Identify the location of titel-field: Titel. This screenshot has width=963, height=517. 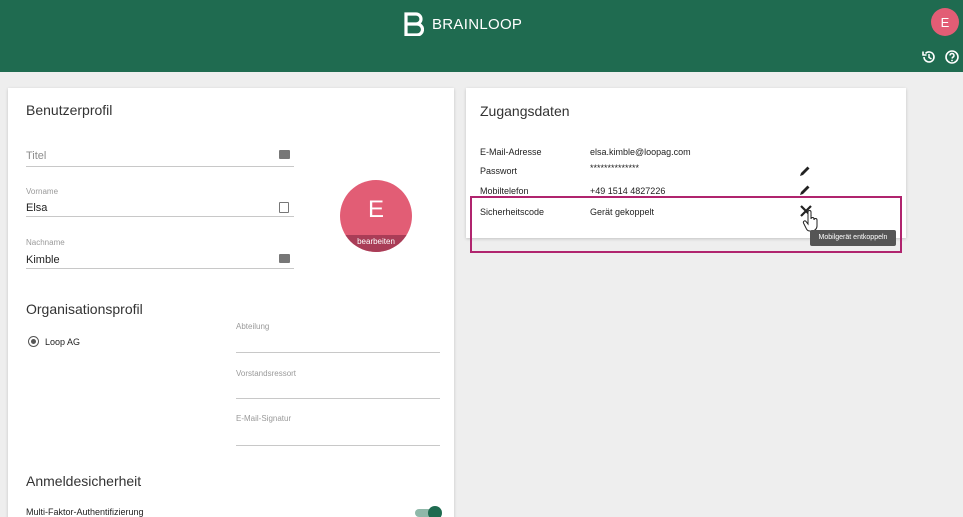
(36, 156).